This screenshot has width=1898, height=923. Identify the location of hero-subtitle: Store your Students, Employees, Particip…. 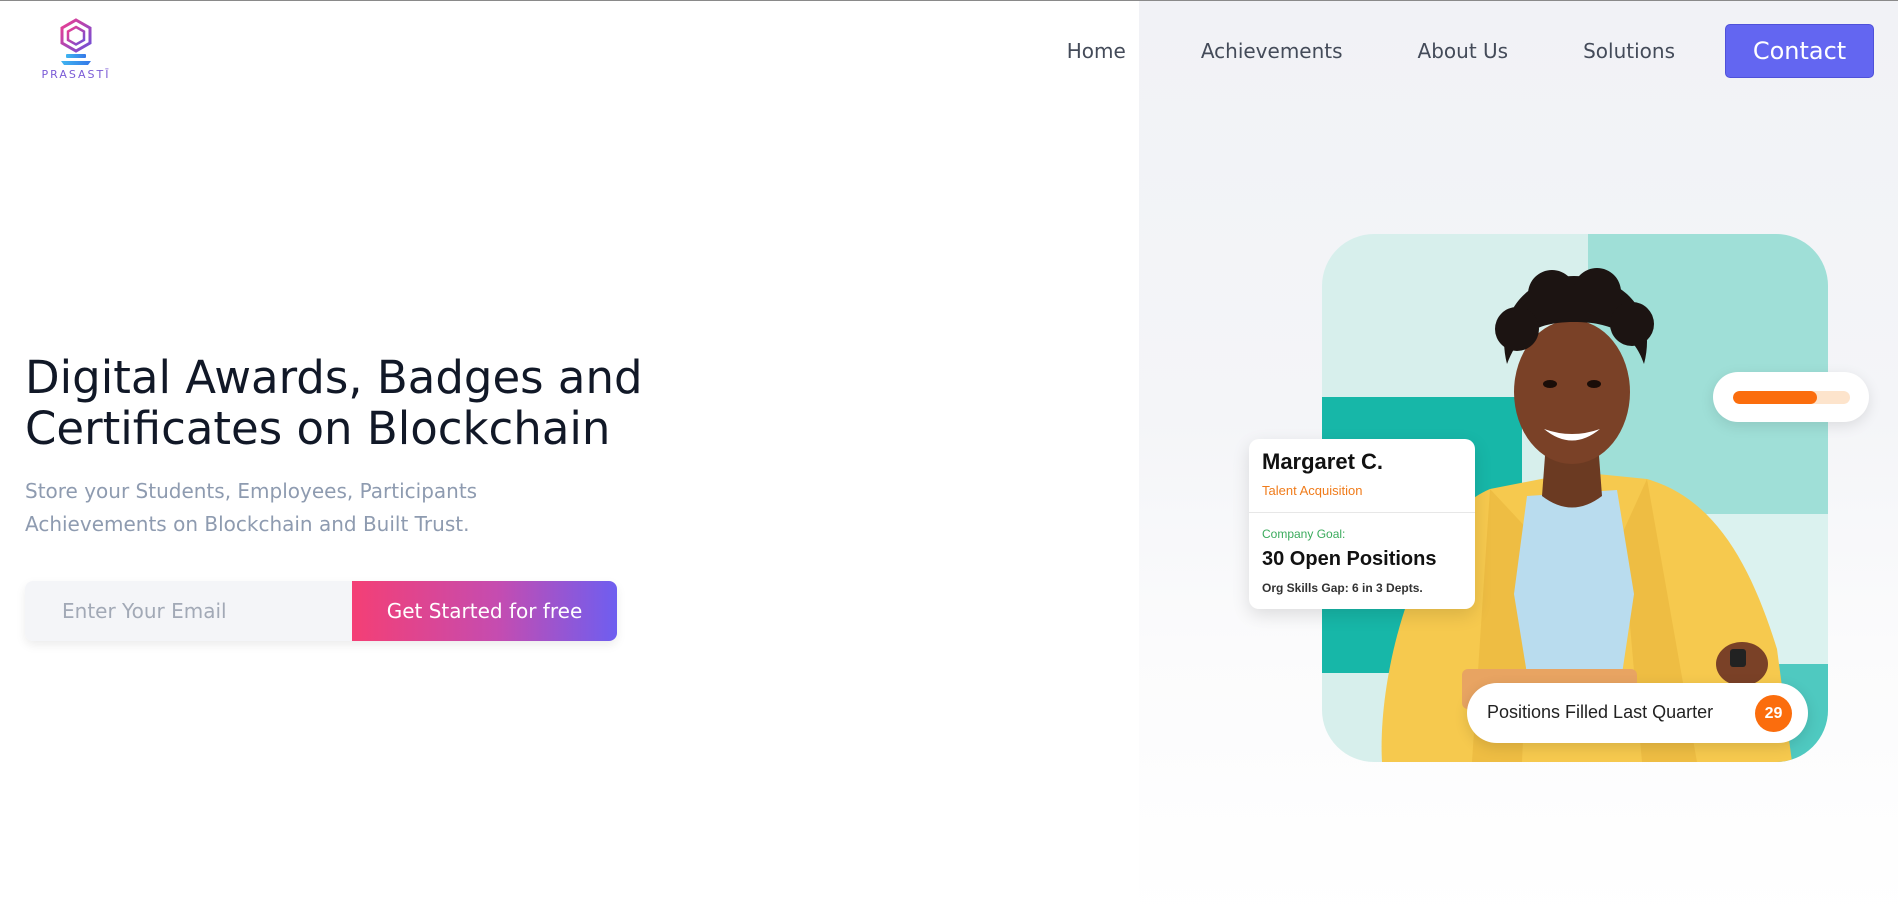
(275, 508).